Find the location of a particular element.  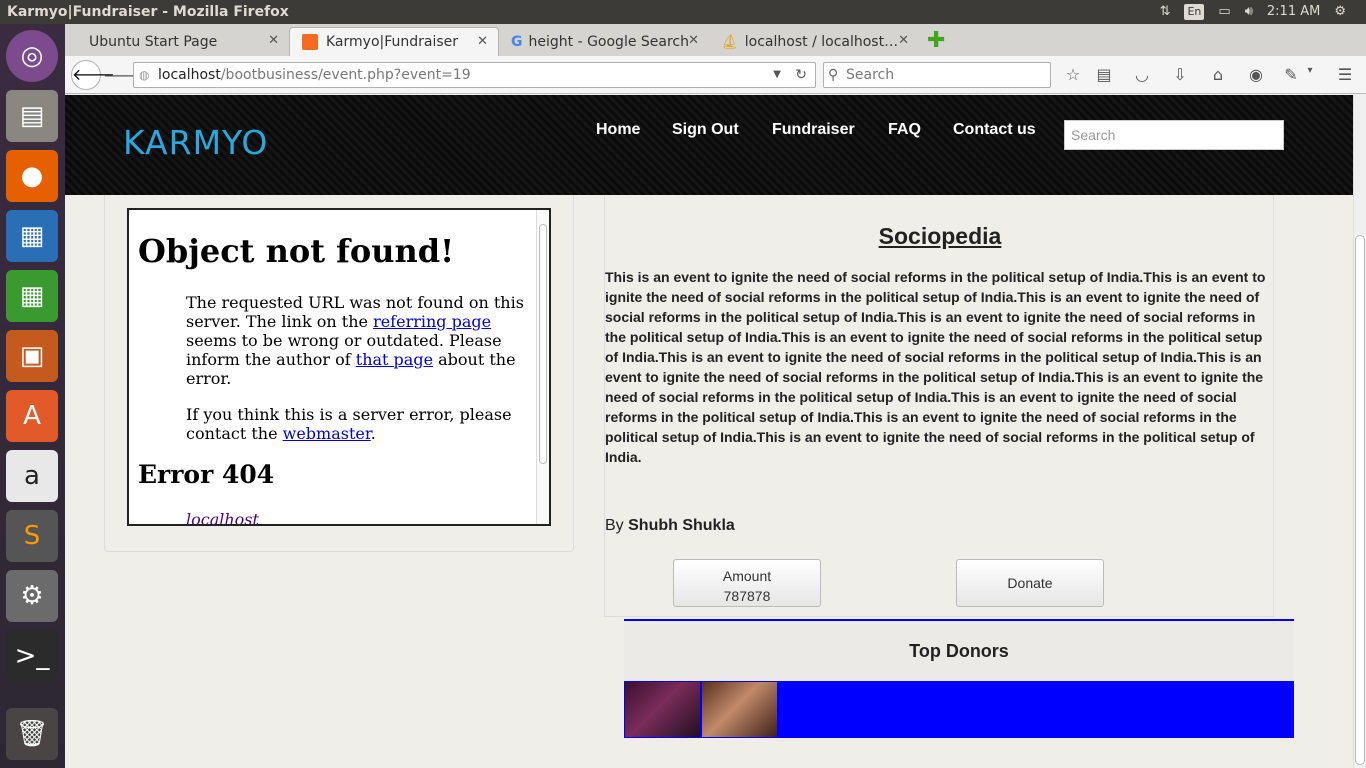

frame-scrollbar is located at coordinates (542, 367).